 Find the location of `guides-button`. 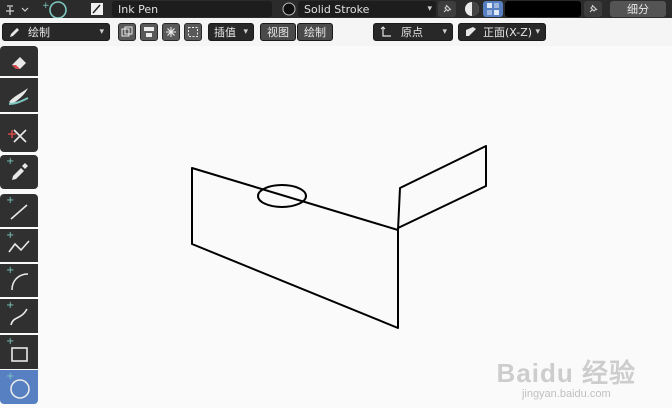

guides-button is located at coordinates (171, 32).